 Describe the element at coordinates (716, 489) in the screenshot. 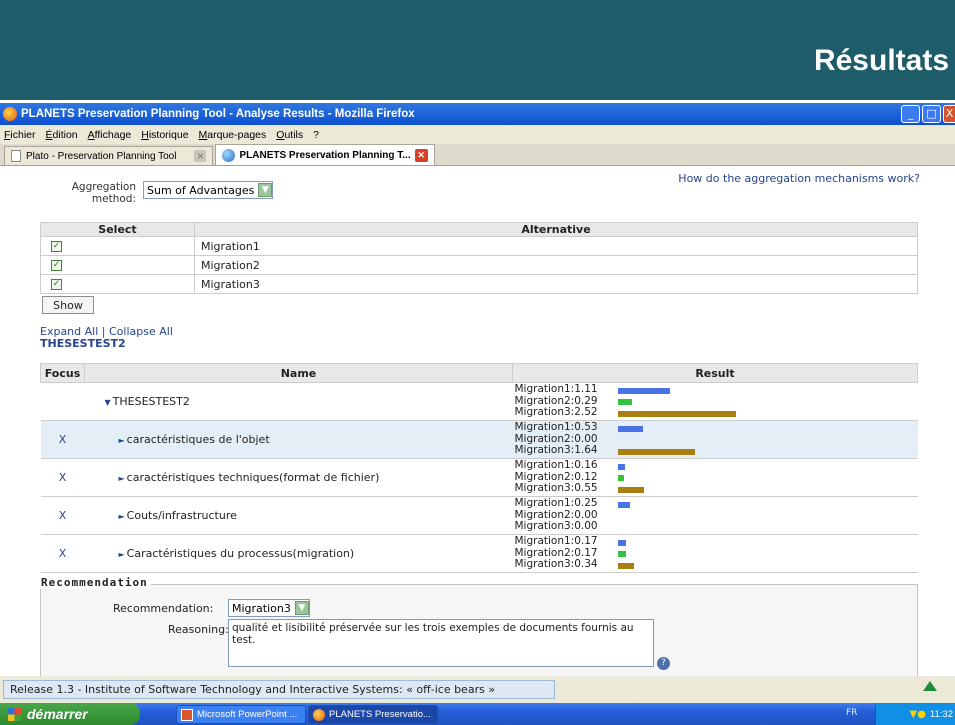

I see `result-line: Migration3:0.55` at that location.